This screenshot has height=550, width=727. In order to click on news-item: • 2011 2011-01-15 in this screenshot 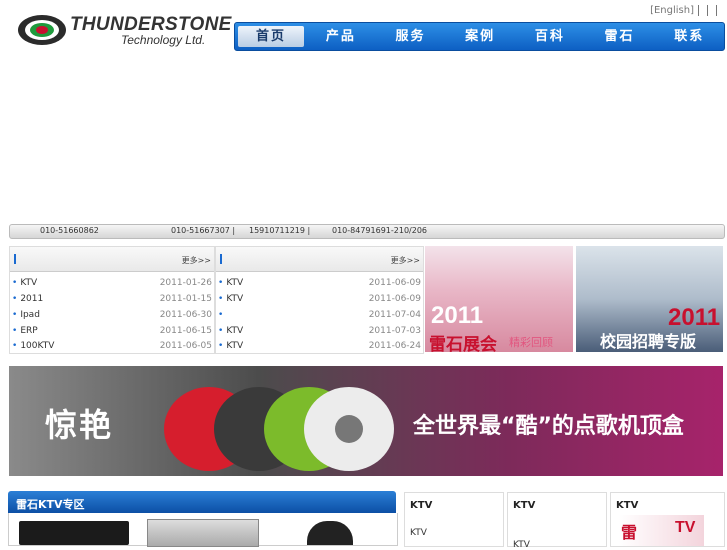, I will do `click(112, 300)`.